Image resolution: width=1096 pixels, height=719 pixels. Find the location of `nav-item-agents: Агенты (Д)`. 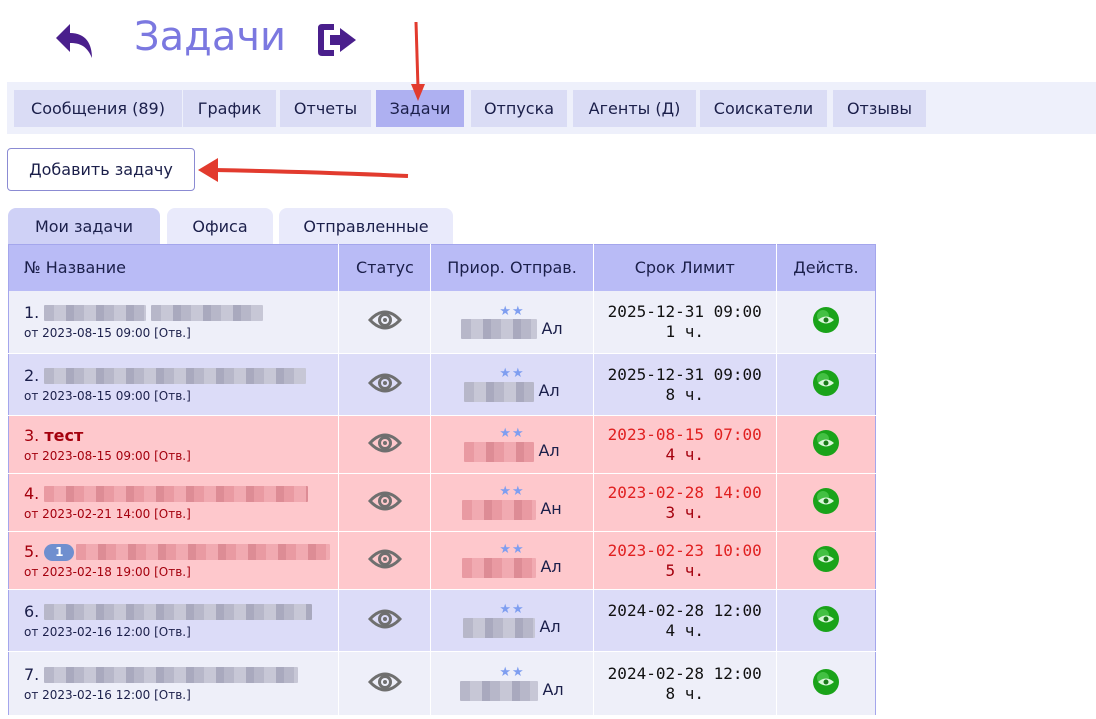

nav-item-agents: Агенты (Д) is located at coordinates (634, 108).